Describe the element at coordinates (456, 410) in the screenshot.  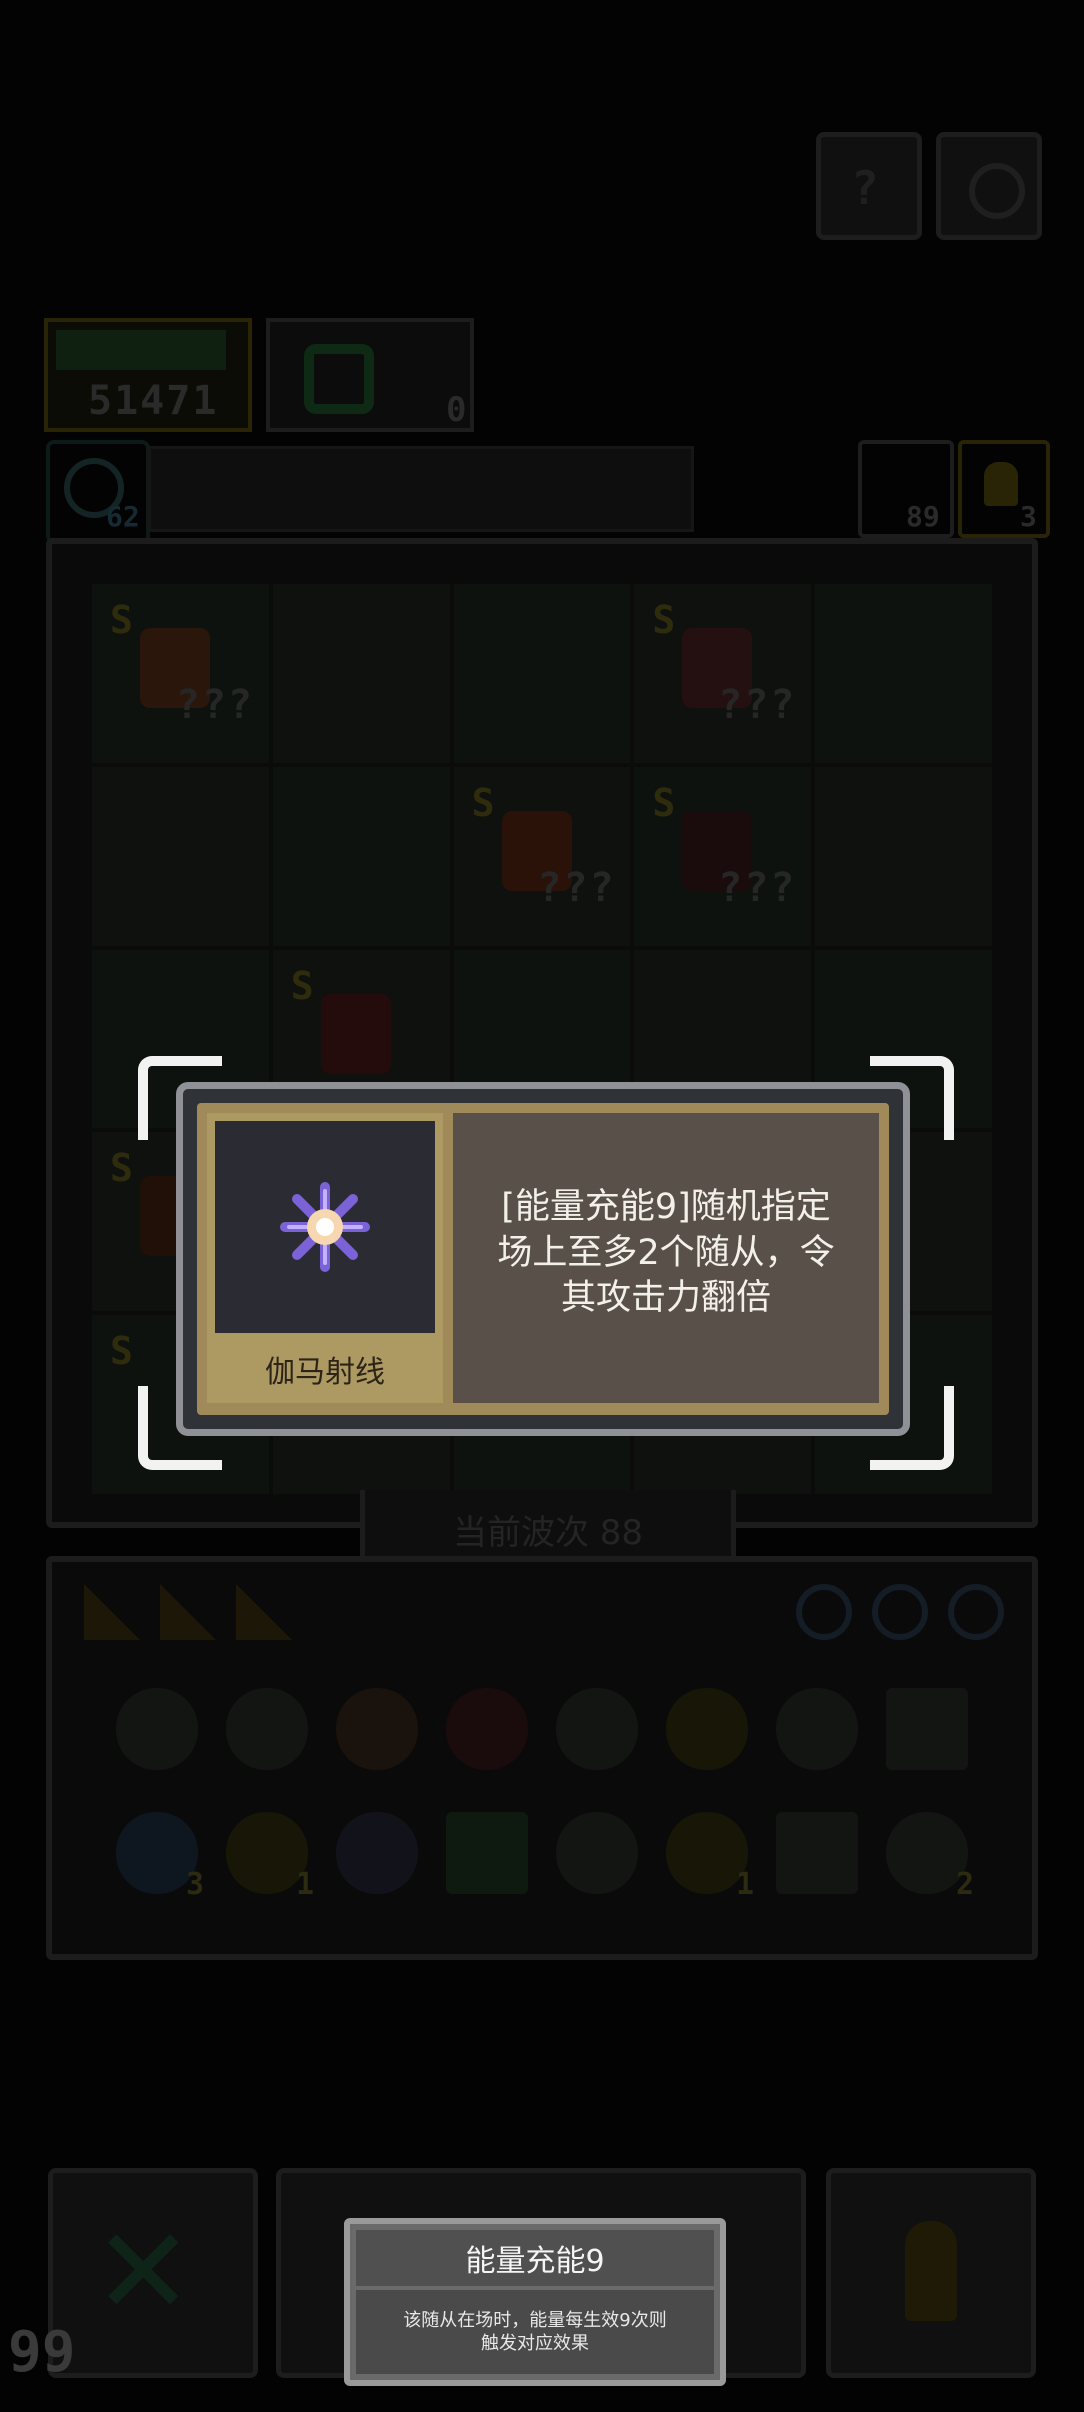
I see `gem-count: 0` at that location.